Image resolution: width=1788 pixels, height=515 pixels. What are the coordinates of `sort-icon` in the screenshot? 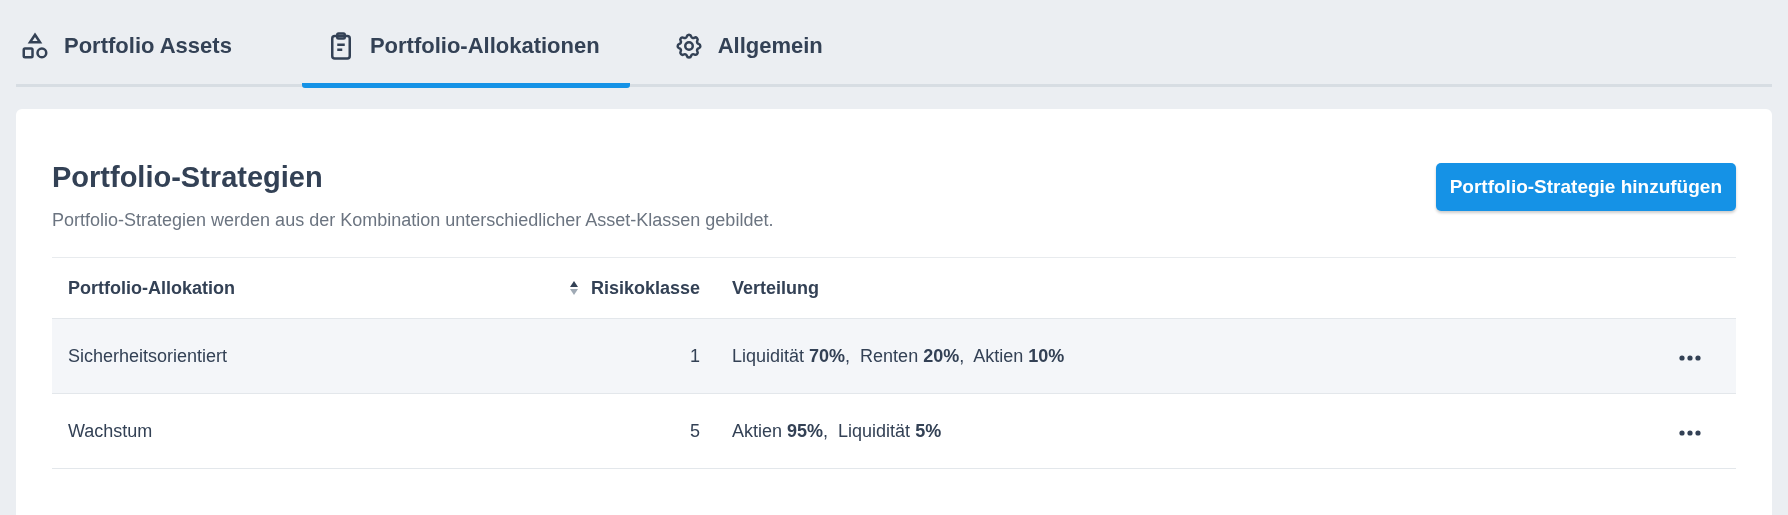 It's located at (573, 288).